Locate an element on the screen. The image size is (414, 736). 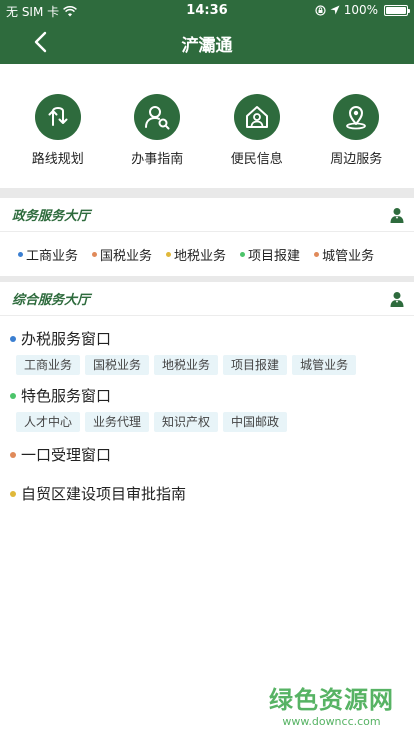
quick-label: 便民信息 is located at coordinates (256, 159).